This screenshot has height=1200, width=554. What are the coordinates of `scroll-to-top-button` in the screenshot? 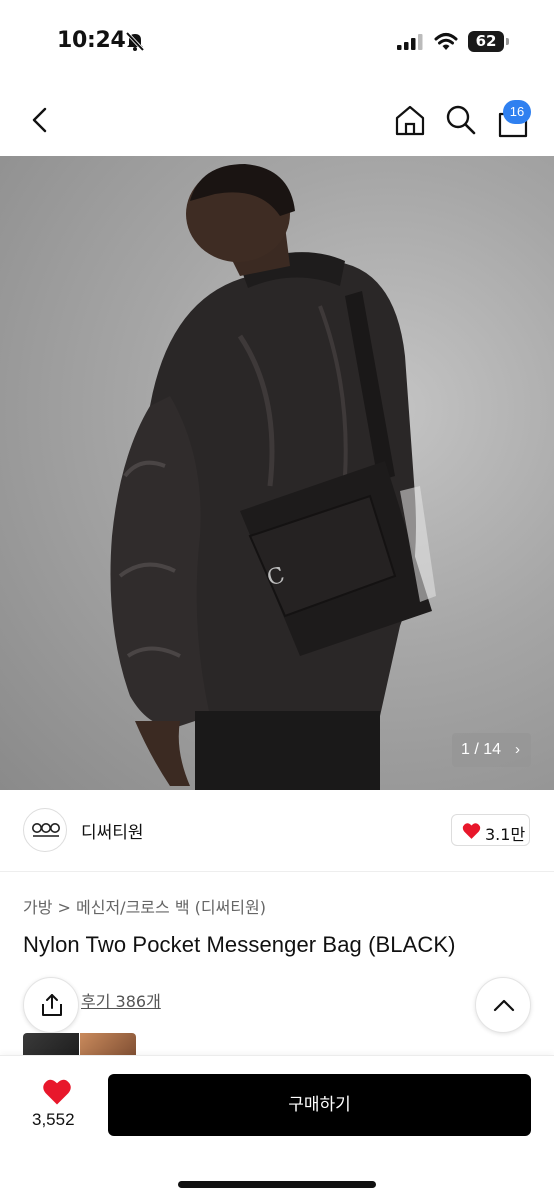 It's located at (503, 1005).